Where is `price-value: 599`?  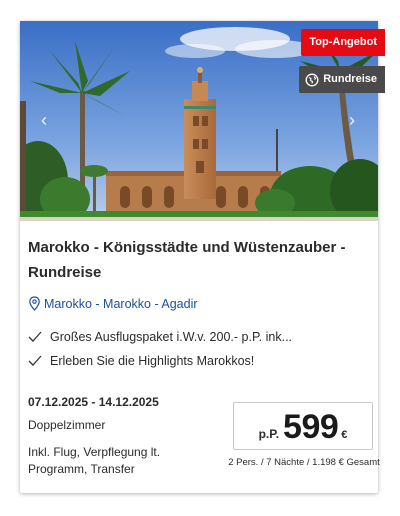 price-value: 599 is located at coordinates (311, 427).